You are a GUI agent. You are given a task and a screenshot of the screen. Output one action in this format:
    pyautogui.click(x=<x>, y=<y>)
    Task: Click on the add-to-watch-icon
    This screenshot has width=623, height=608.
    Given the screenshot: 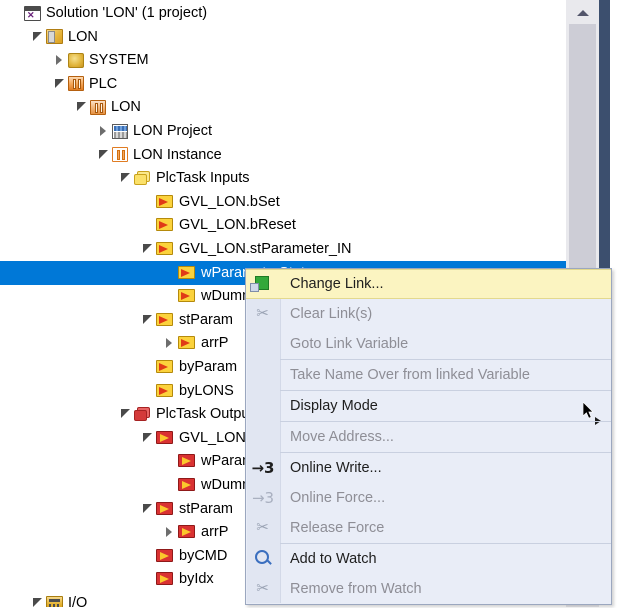 What is the action you would take?
    pyautogui.click(x=263, y=559)
    